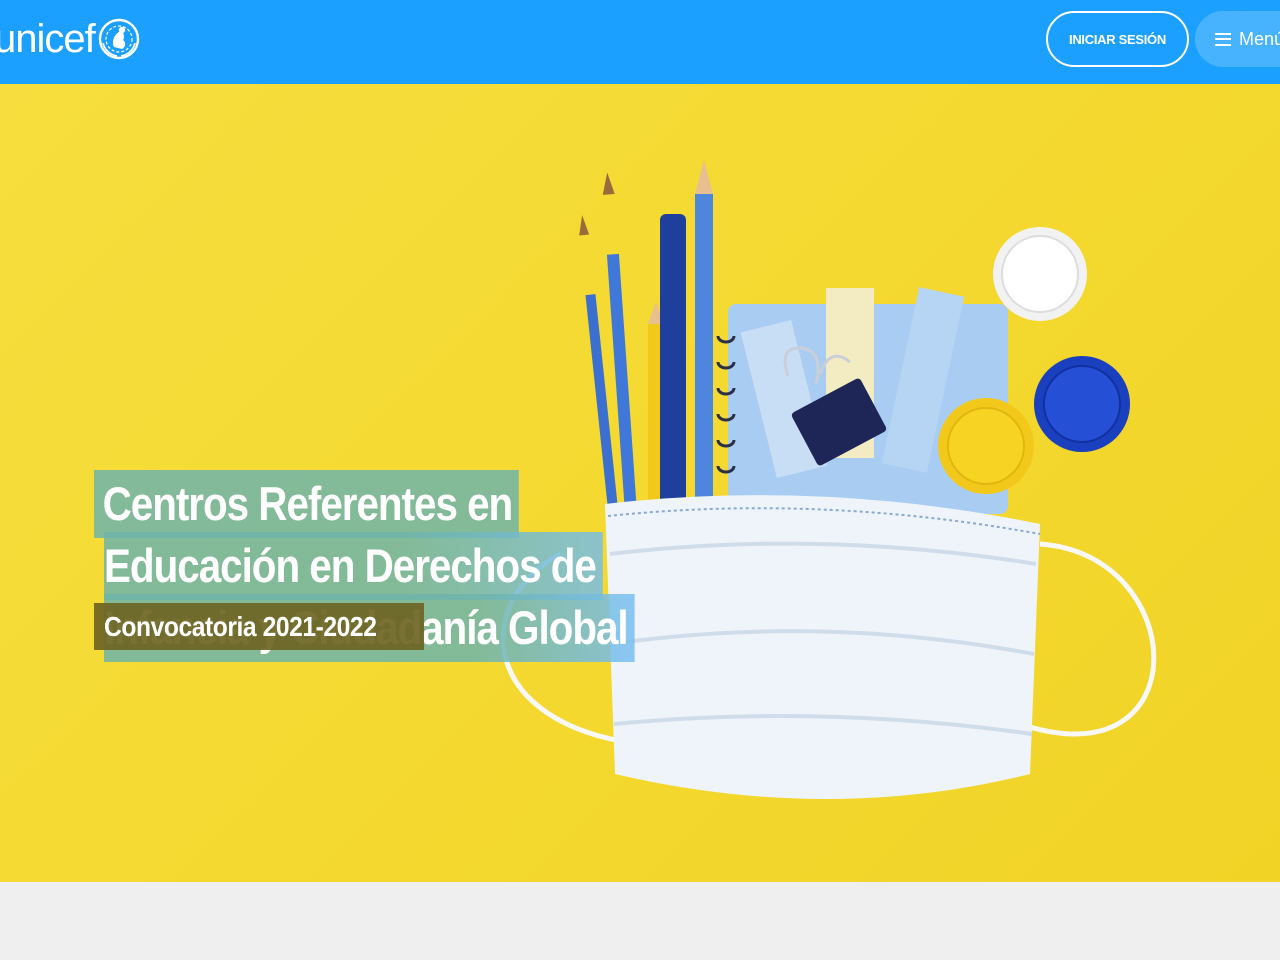  What do you see at coordinates (307, 504) in the screenshot?
I see `hero-title-line: Centros Referentes en` at bounding box center [307, 504].